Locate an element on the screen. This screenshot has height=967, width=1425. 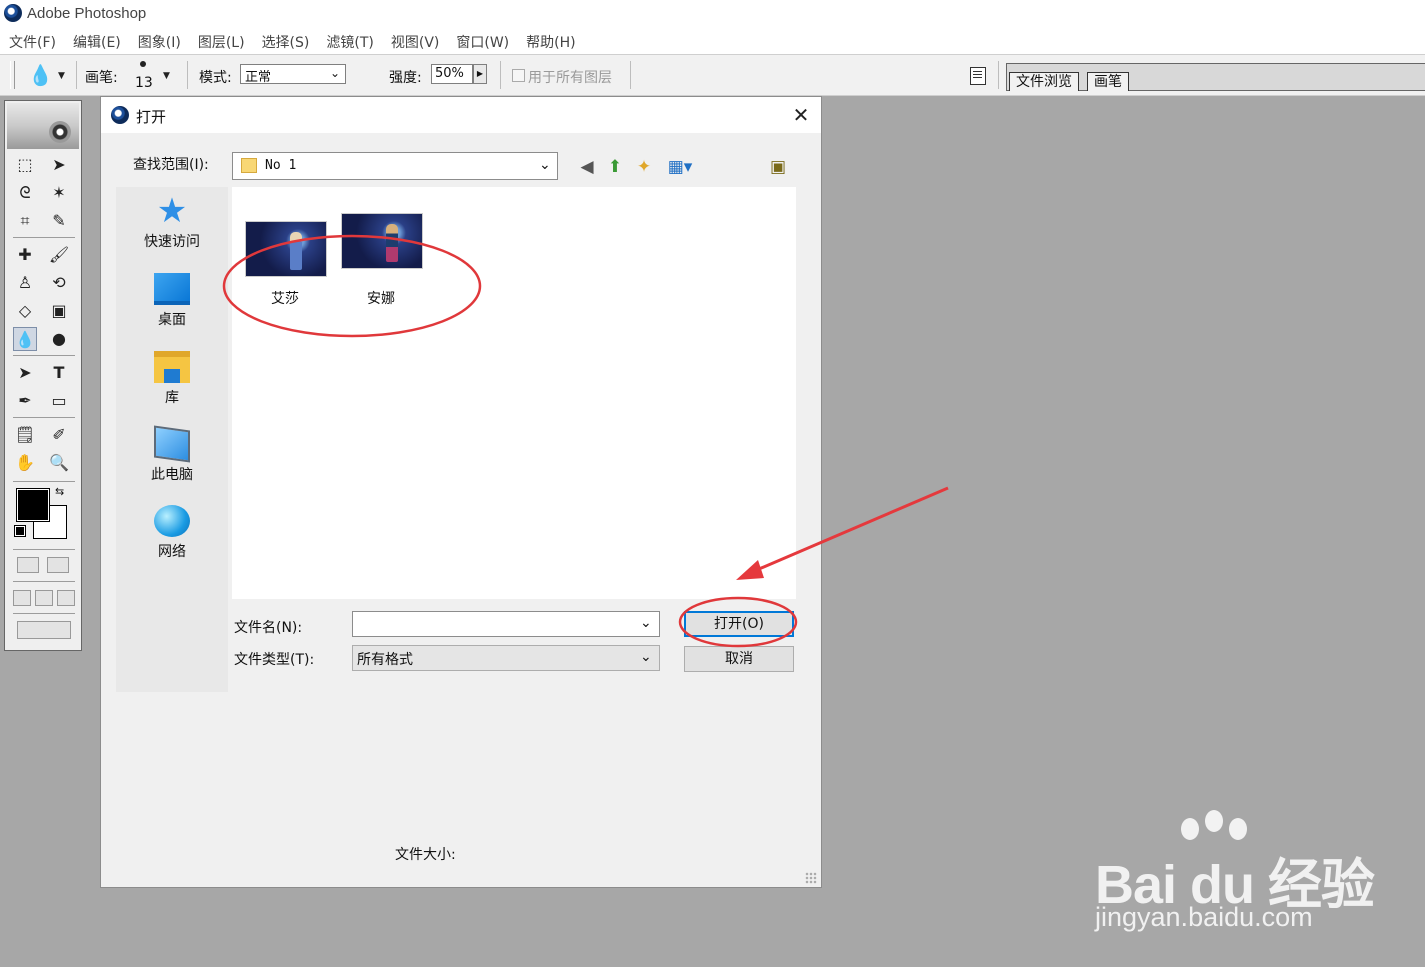
palette-menu-icon is located at coordinates (978, 76).